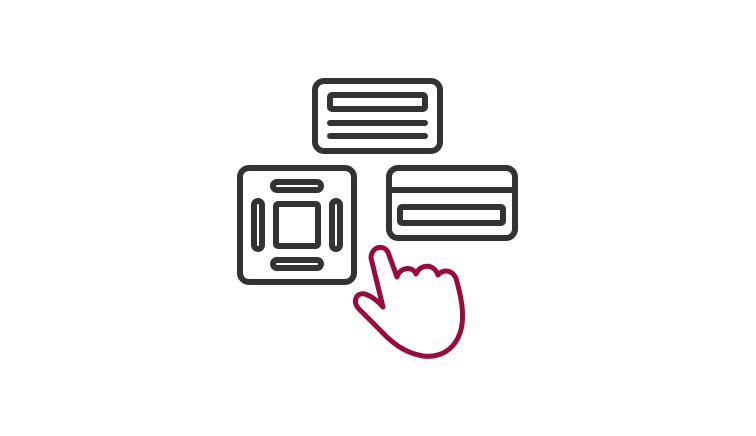 The height and width of the screenshot is (436, 756). What do you see at coordinates (377, 116) in the screenshot?
I see `text-block-card-icon` at bounding box center [377, 116].